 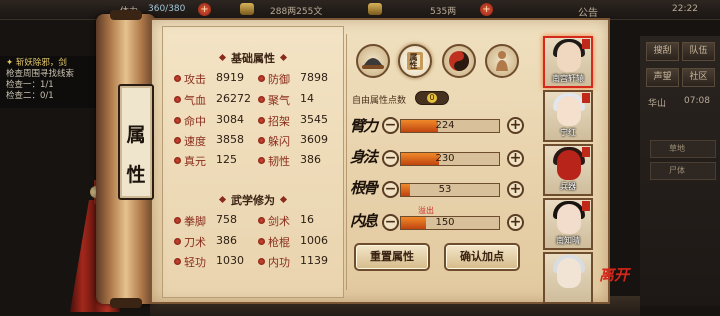 What do you see at coordinates (392, 257) in the screenshot?
I see `reset-attributes-button: 重置属性` at bounding box center [392, 257].